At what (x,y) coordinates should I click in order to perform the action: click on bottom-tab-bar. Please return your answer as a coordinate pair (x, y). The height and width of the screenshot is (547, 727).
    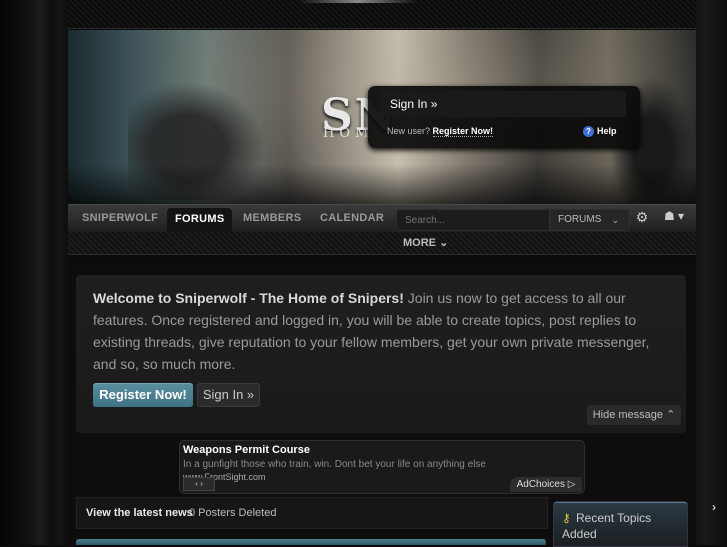
    Looking at the image, I should click on (311, 542).